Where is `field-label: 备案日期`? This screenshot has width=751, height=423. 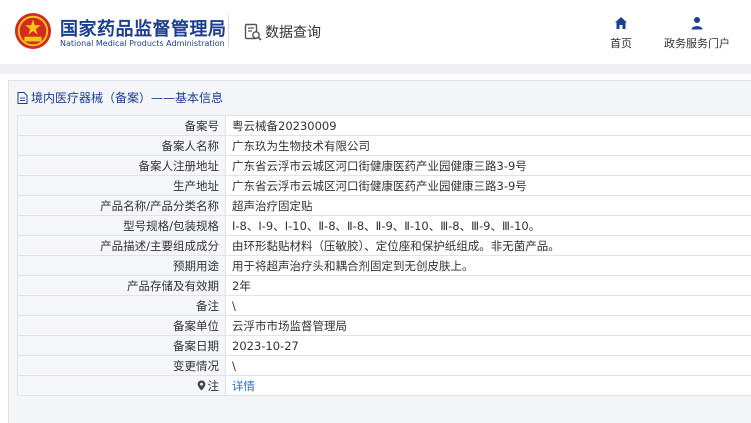
field-label: 备案日期 is located at coordinates (121, 345).